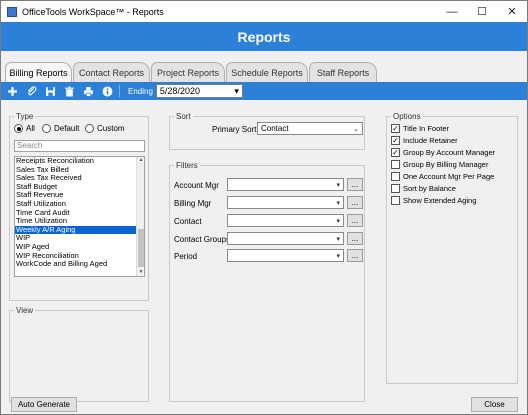 The image size is (528, 415). What do you see at coordinates (494, 404) in the screenshot?
I see `close-button: Close` at bounding box center [494, 404].